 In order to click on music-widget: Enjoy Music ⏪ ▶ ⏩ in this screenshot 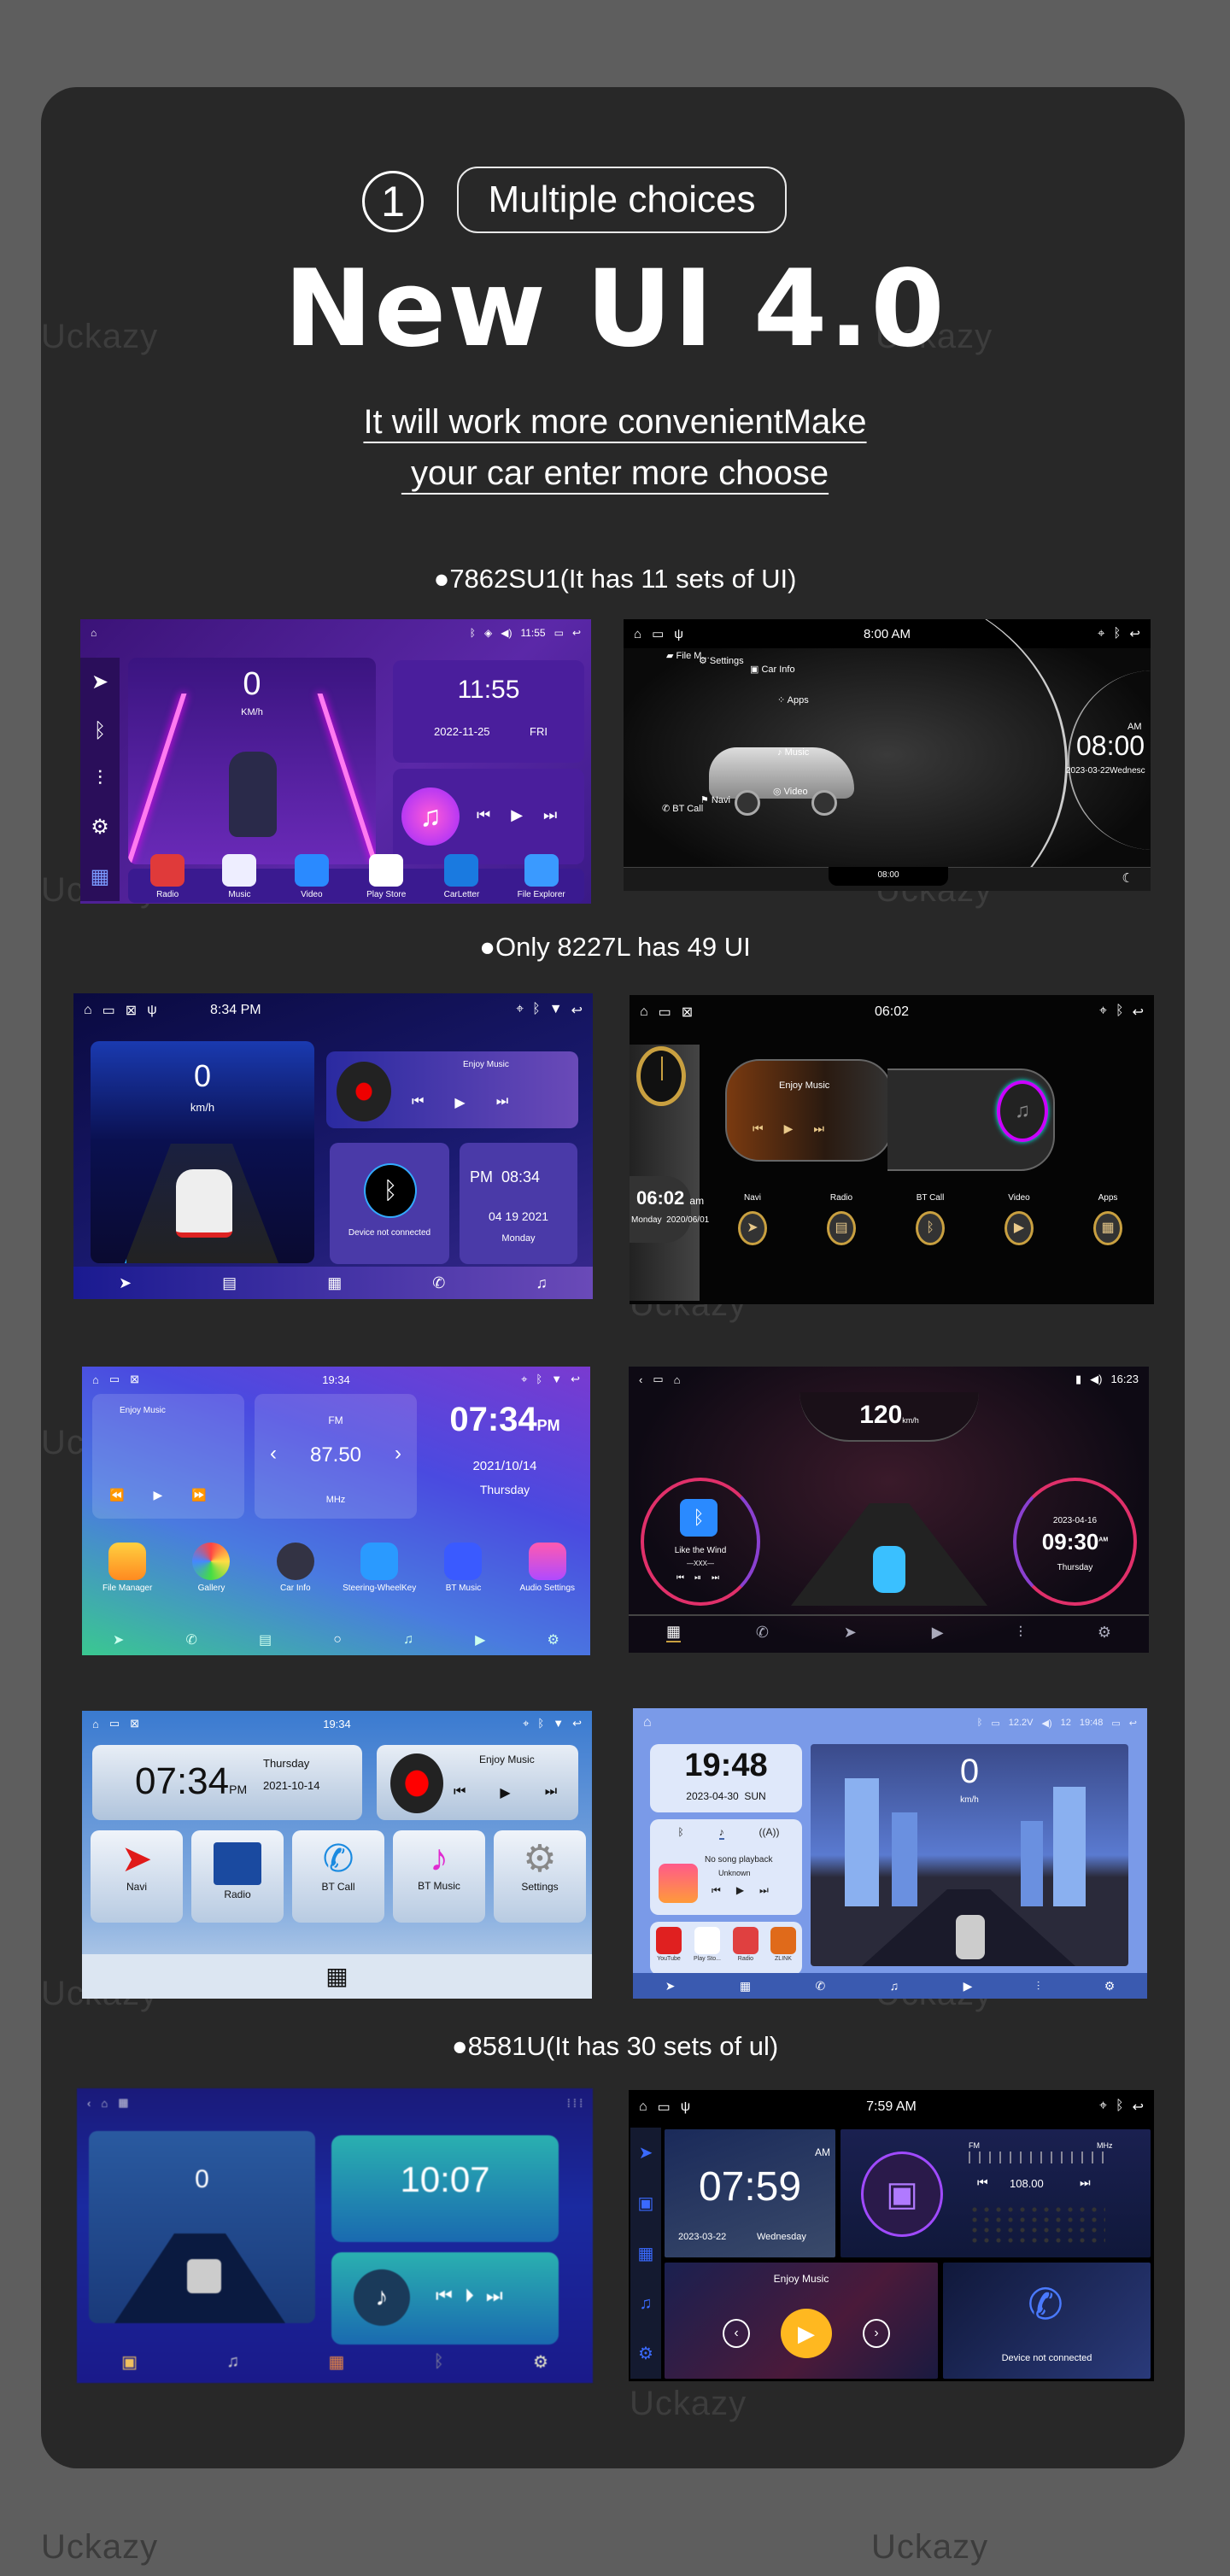, I will do `click(168, 1456)`.